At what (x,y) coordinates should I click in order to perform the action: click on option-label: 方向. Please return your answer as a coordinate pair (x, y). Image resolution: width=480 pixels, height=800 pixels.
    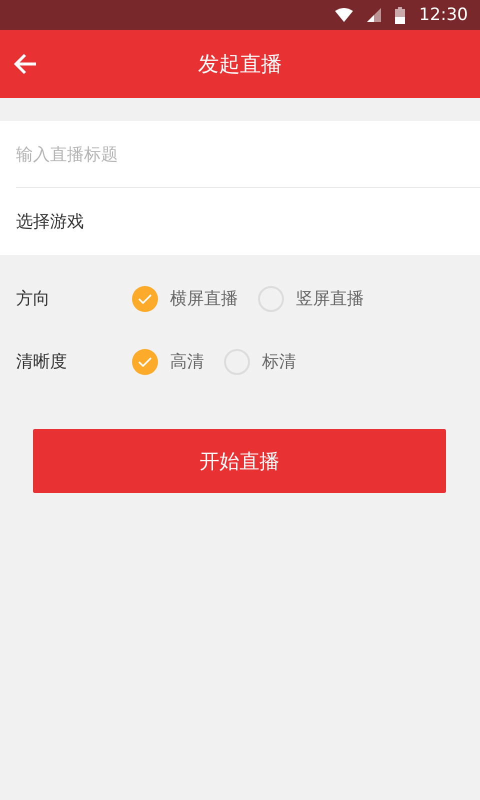
    Looking at the image, I should click on (33, 299).